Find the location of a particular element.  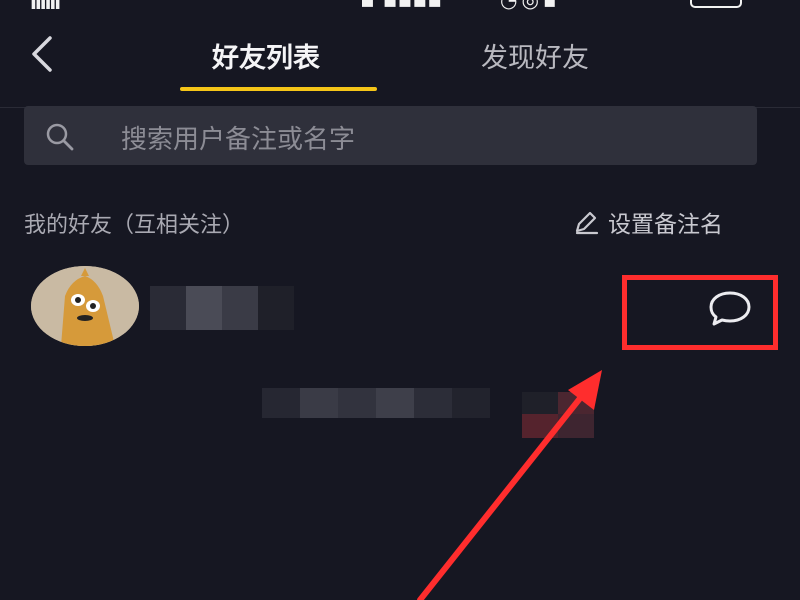

avatar is located at coordinates (85, 306).